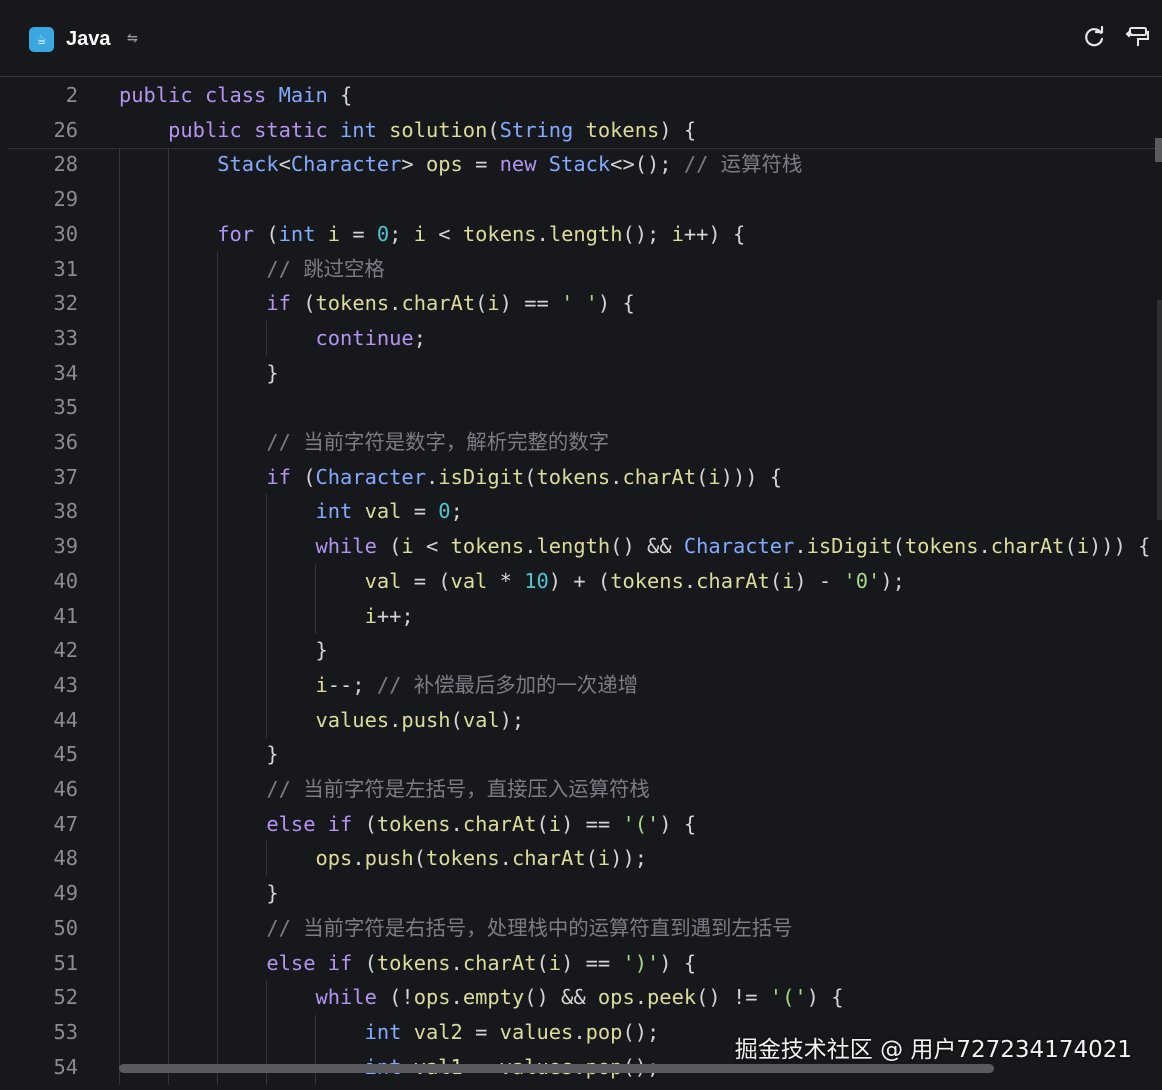 This screenshot has width=1162, height=1090. What do you see at coordinates (1159, 410) in the screenshot?
I see `vertical-scroll-track` at bounding box center [1159, 410].